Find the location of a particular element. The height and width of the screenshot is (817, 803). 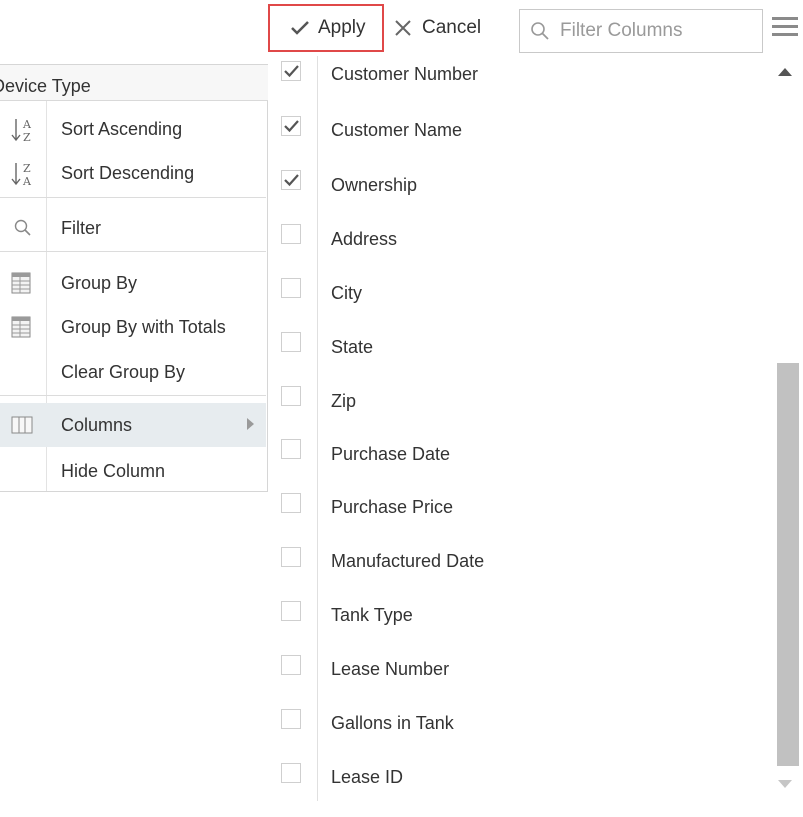

hide-column-item: Hide Column is located at coordinates (133, 471).